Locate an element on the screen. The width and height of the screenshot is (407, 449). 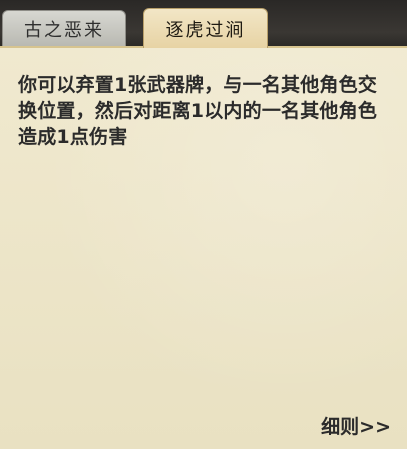
tab-gu-zhi-e-lai: 古之恶来 is located at coordinates (64, 28).